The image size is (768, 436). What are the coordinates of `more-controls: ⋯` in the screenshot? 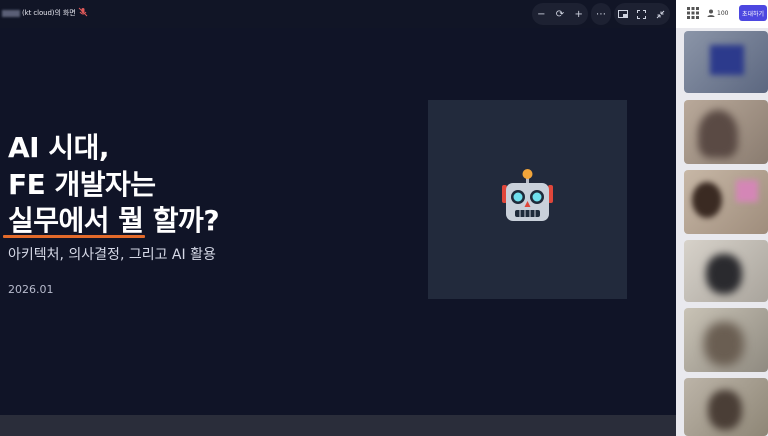 It's located at (601, 14).